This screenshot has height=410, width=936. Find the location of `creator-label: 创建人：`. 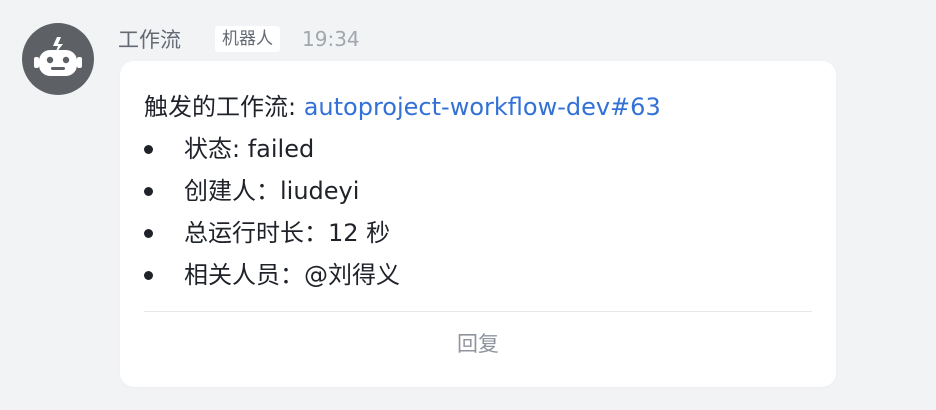

creator-label: 创建人： is located at coordinates (232, 191).